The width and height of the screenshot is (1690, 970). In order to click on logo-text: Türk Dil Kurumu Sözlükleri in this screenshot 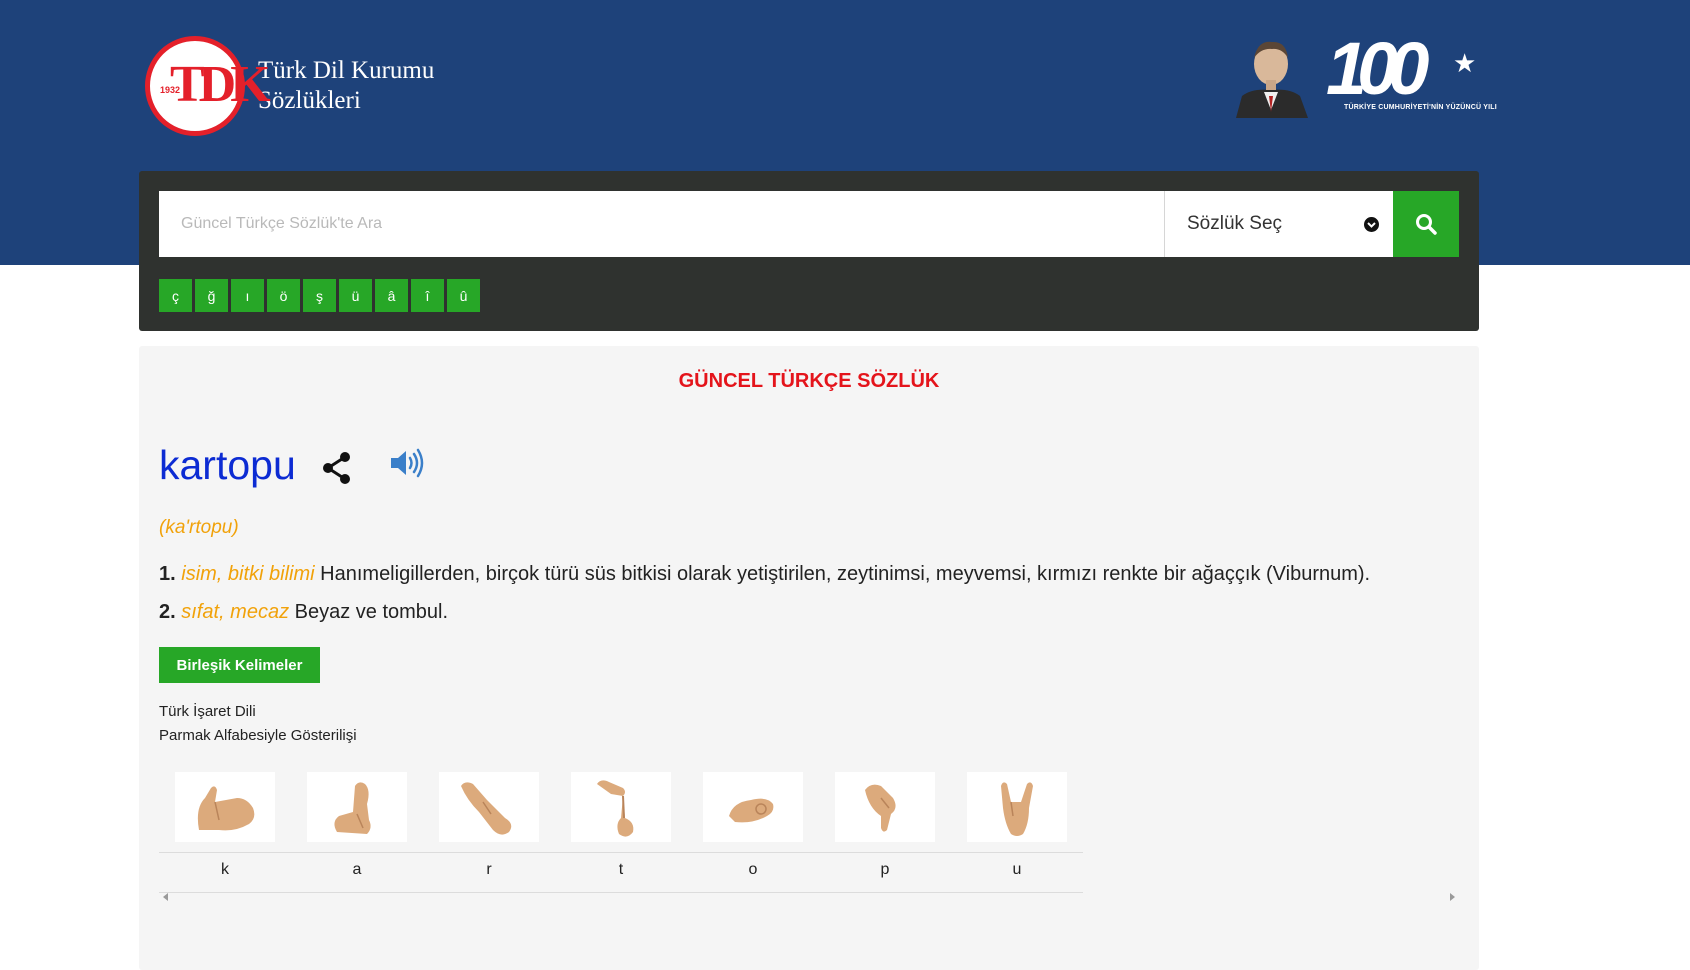, I will do `click(346, 86)`.